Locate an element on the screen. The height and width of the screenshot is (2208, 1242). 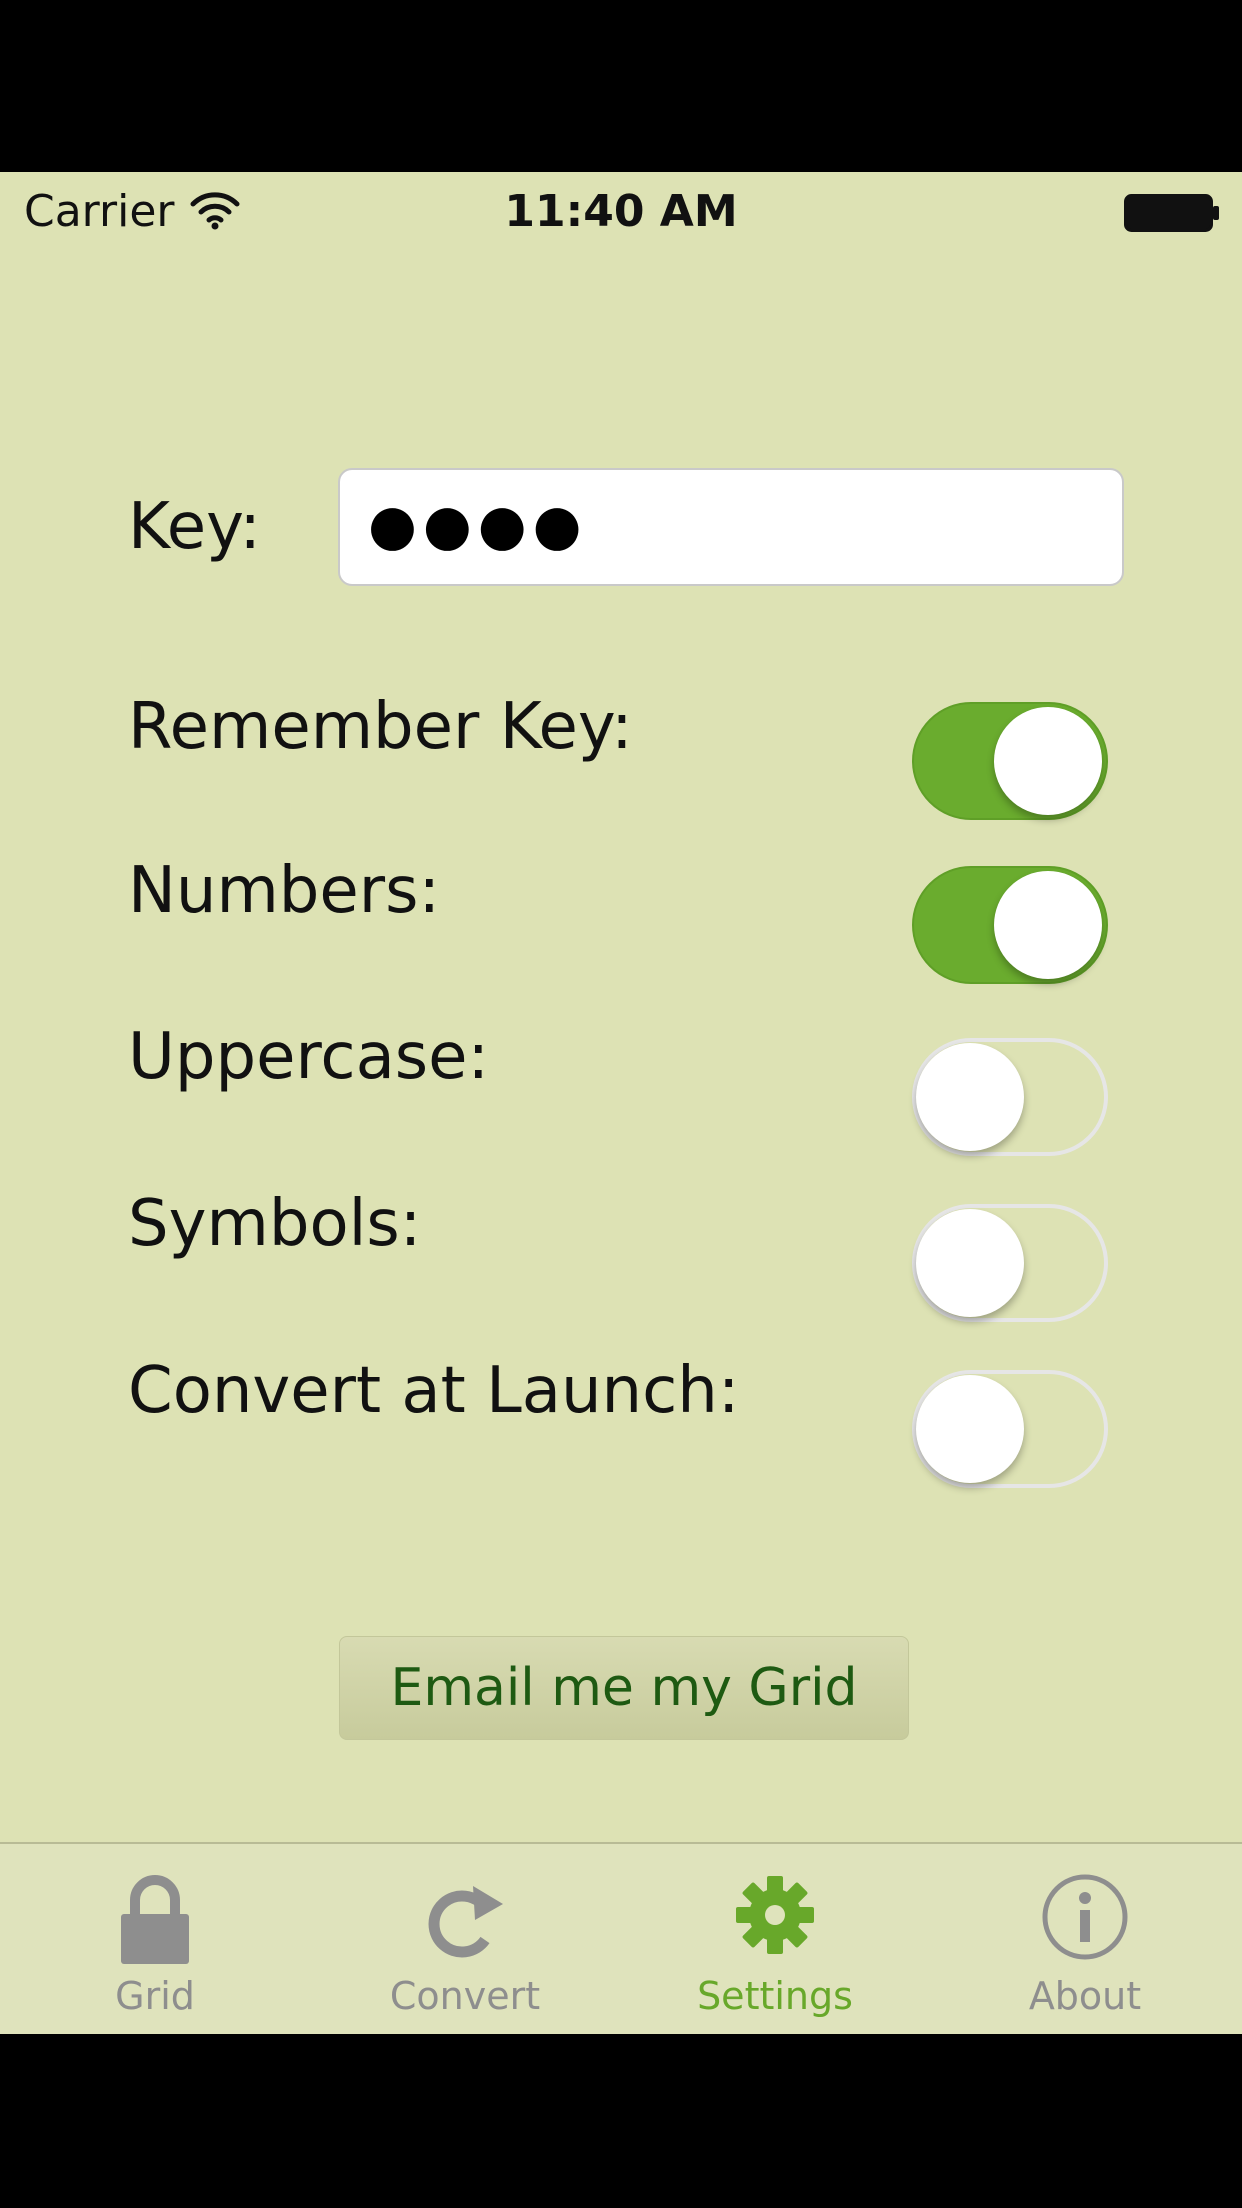
tab-label: Settings is located at coordinates (775, 1996).